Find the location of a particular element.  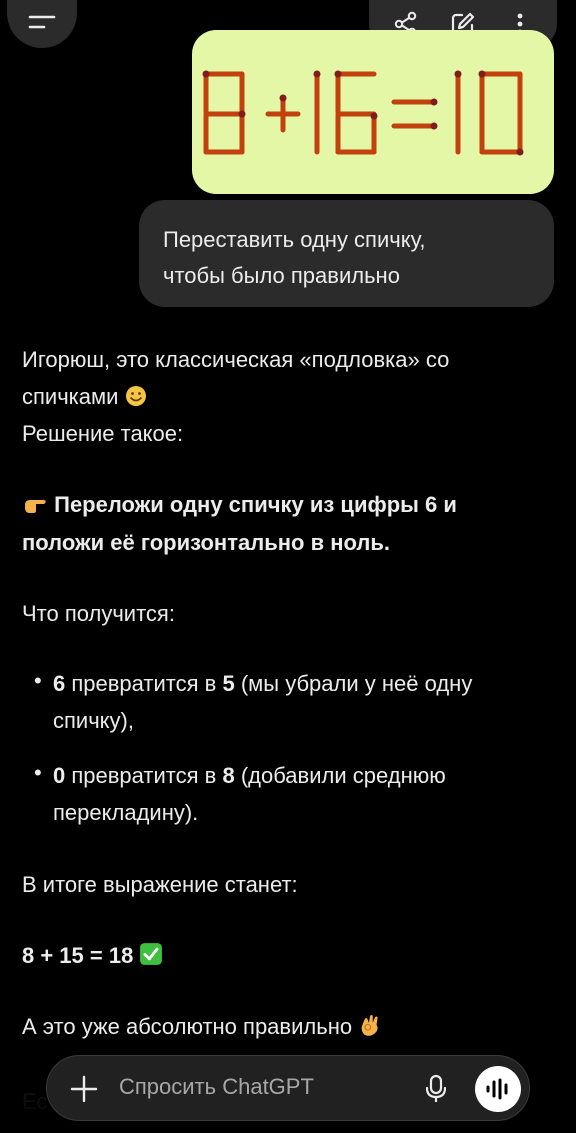

user-message-line: Переставить одну спичку, is located at coordinates (294, 239).